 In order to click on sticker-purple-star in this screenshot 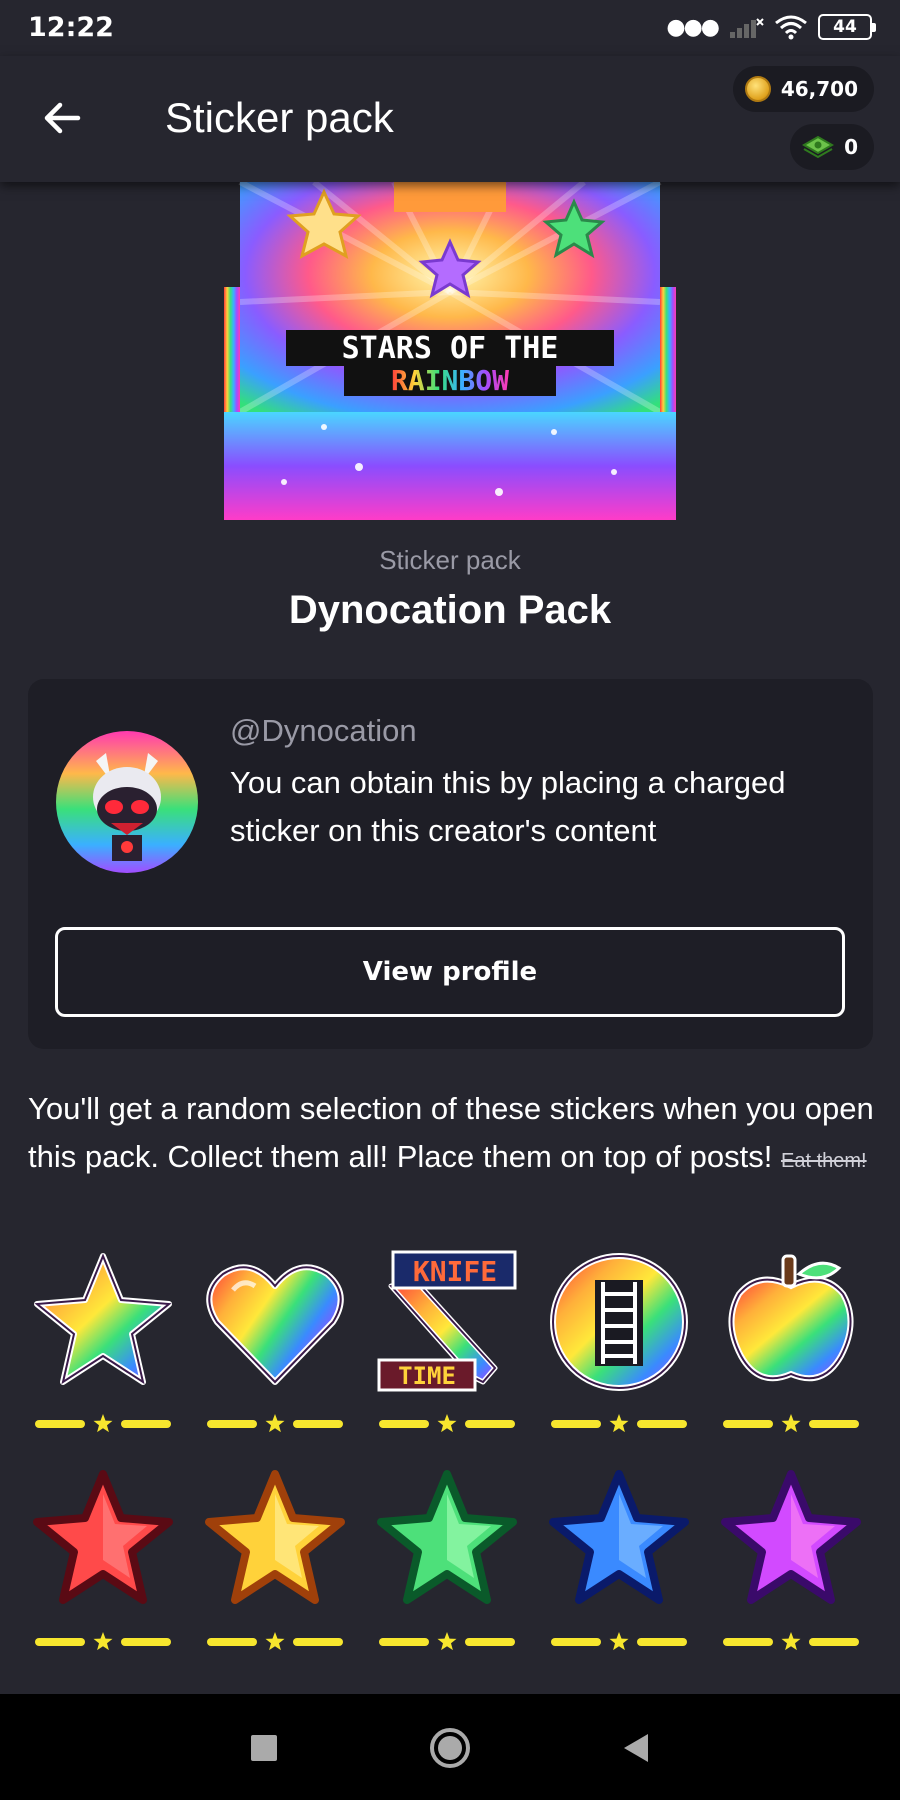, I will do `click(791, 1559)`.